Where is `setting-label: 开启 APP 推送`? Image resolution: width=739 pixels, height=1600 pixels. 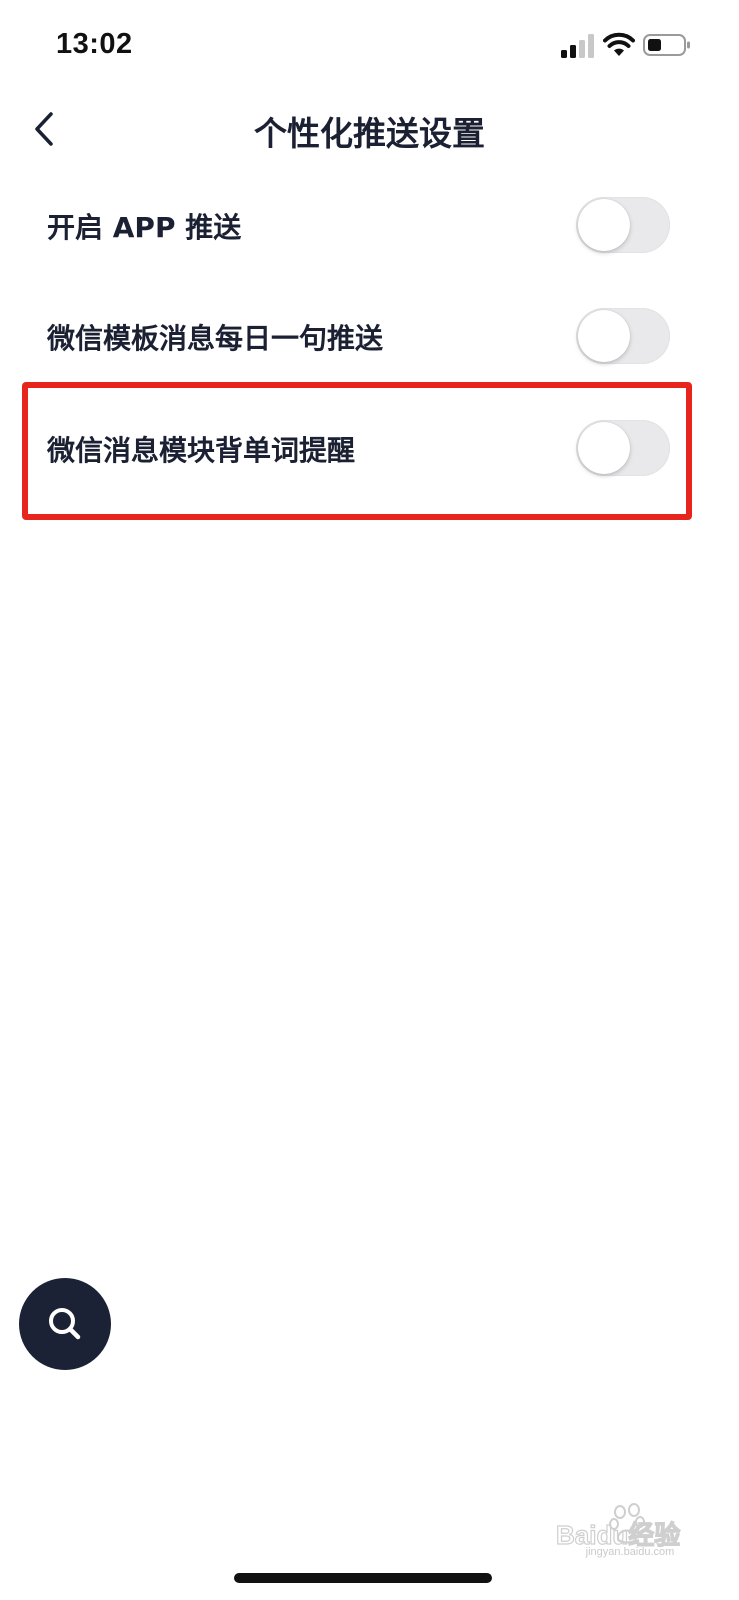 setting-label: 开启 APP 推送 is located at coordinates (144, 227).